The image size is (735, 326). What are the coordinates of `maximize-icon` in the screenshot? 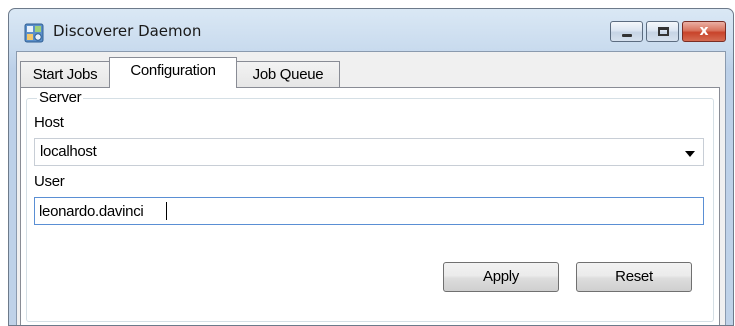 It's located at (663, 31).